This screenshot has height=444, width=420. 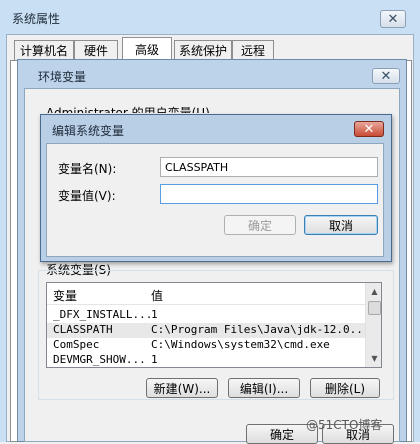 I want to click on edit-ok-button: 确定, so click(x=260, y=225).